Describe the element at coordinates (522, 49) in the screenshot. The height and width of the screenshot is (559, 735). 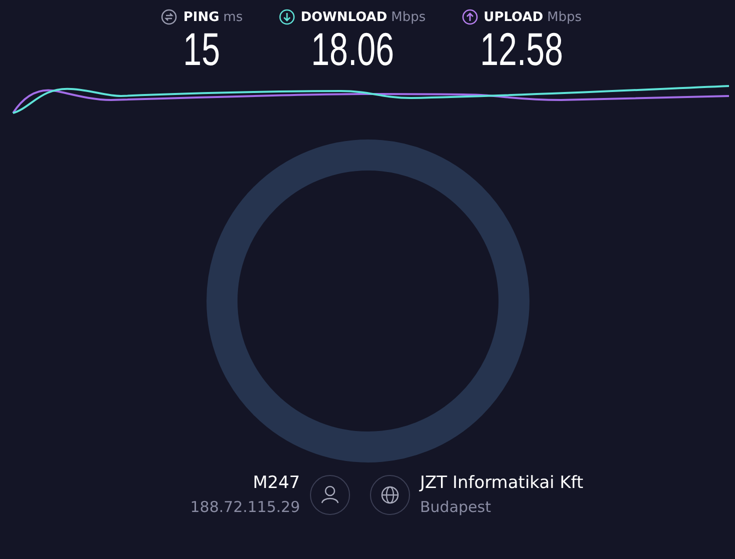
I see `metric-value: 12.58` at that location.